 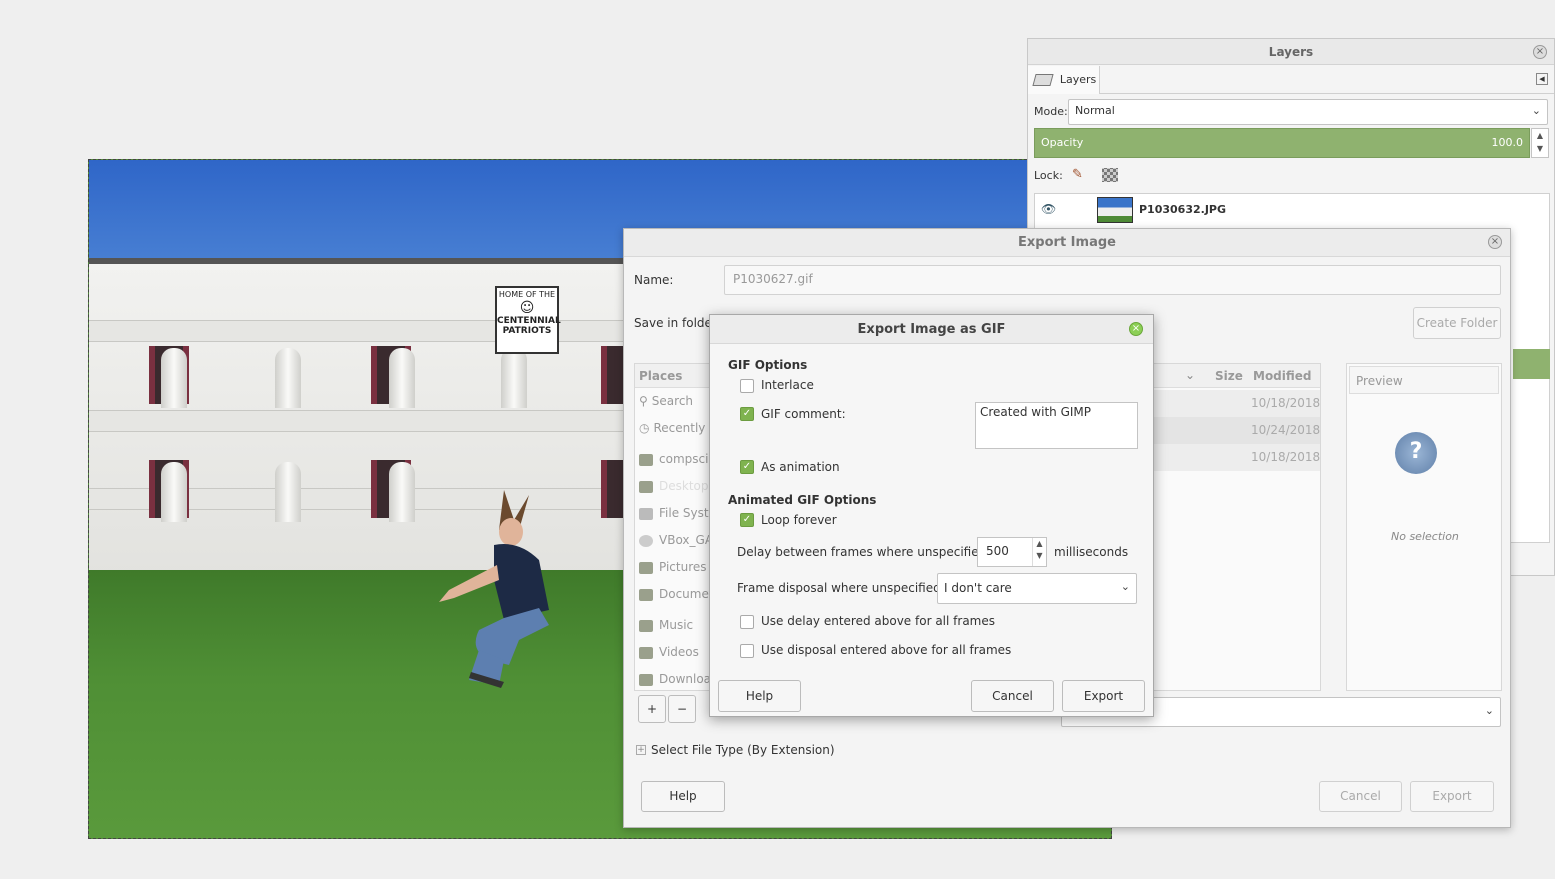 What do you see at coordinates (1424, 380) in the screenshot?
I see `preview-header: Preview` at bounding box center [1424, 380].